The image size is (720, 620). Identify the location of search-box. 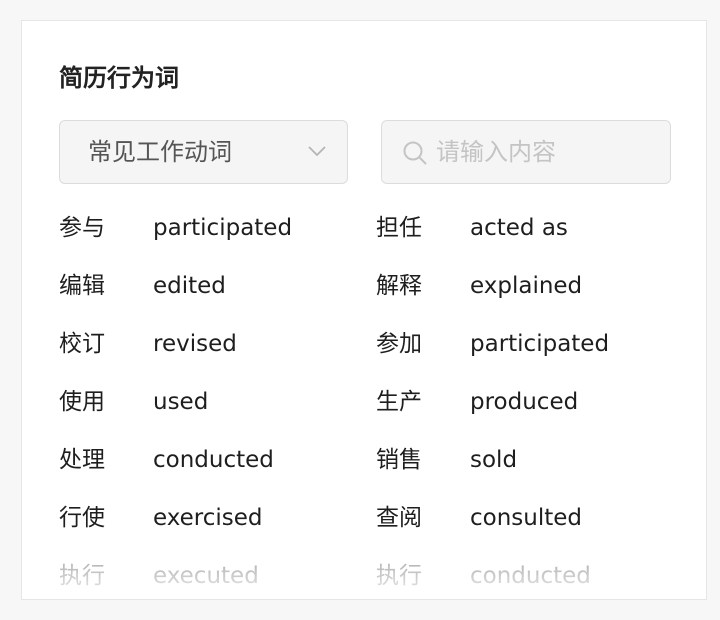
(526, 152).